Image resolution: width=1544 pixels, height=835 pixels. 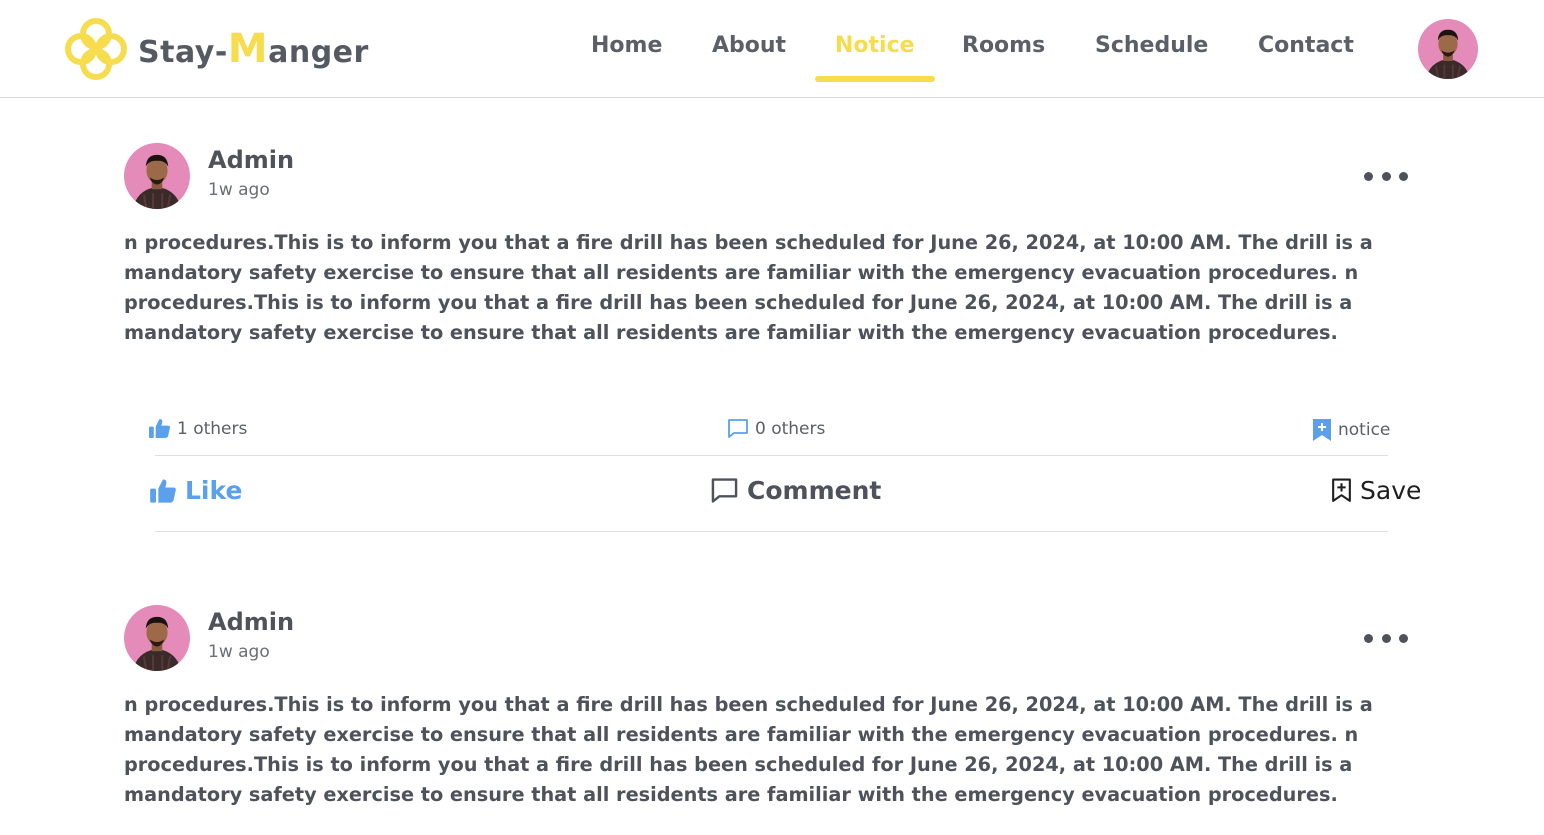 What do you see at coordinates (212, 428) in the screenshot?
I see `likes-count-text: 1 others` at bounding box center [212, 428].